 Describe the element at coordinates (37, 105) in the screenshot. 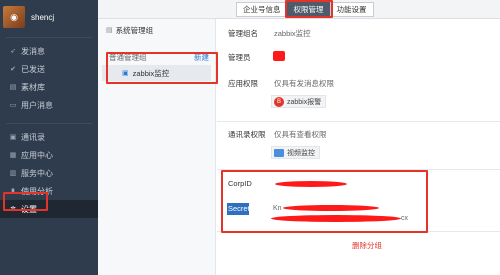

I see `sidebar-item-label: 用户消息` at that location.